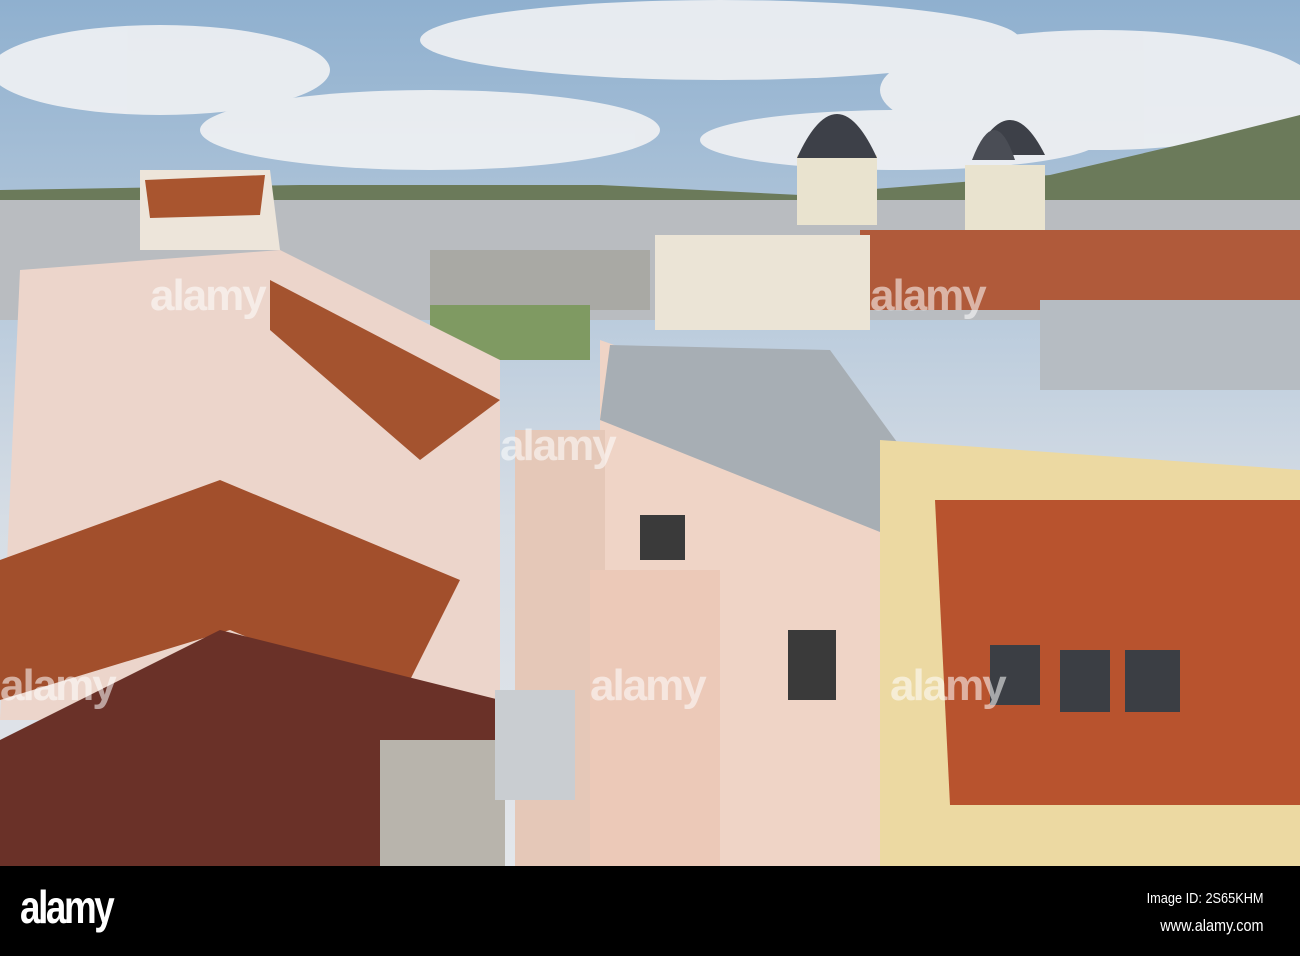 Image resolution: width=1300 pixels, height=956 pixels. I want to click on ventilation-duct, so click(535, 745).